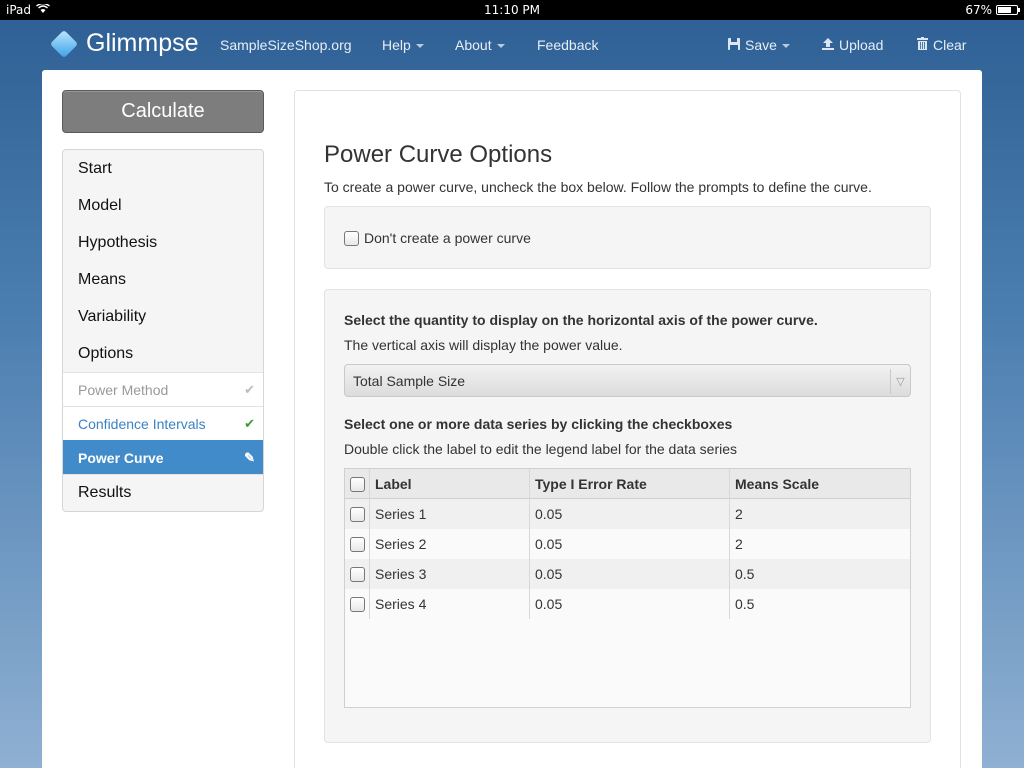 This screenshot has height=768, width=1024. What do you see at coordinates (978, 10) in the screenshot?
I see `battery-percent: 67%` at bounding box center [978, 10].